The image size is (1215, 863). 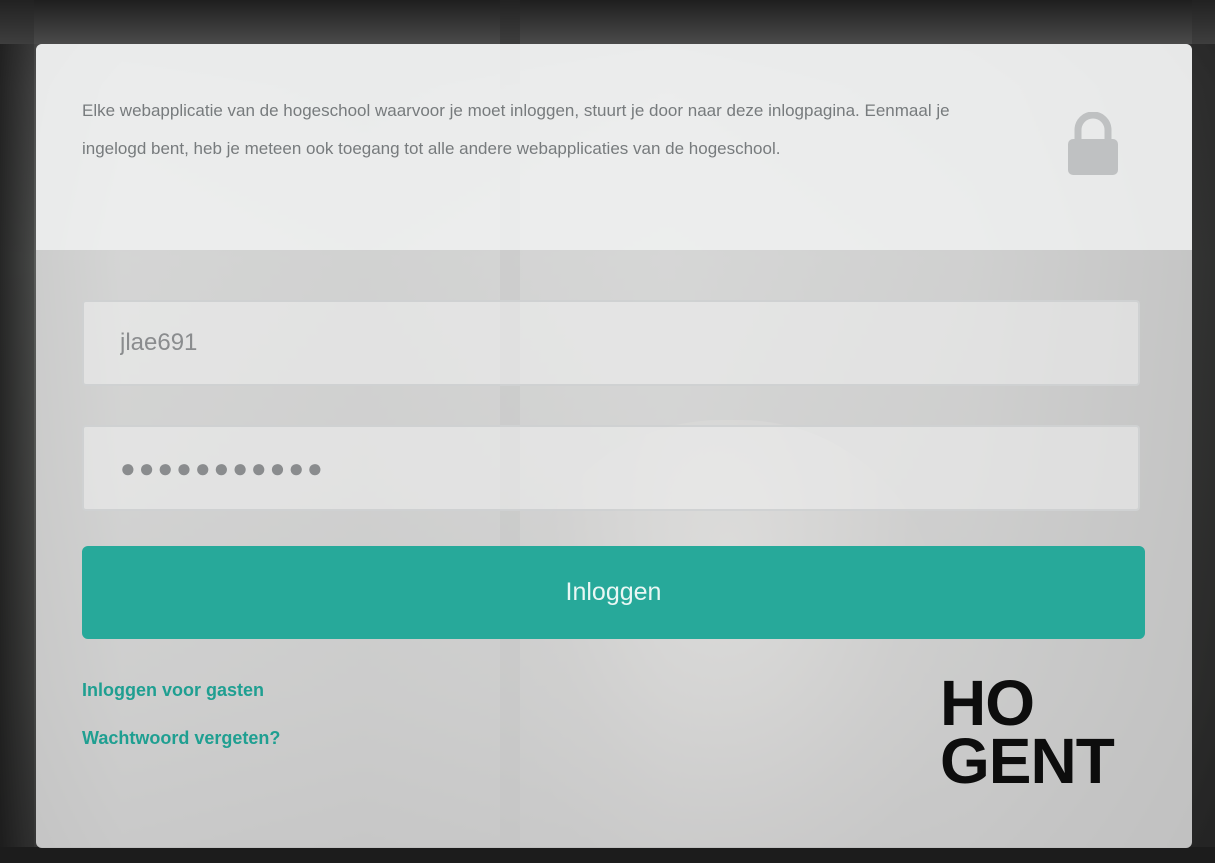 What do you see at coordinates (987, 703) in the screenshot?
I see `logo-line-1: HO` at bounding box center [987, 703].